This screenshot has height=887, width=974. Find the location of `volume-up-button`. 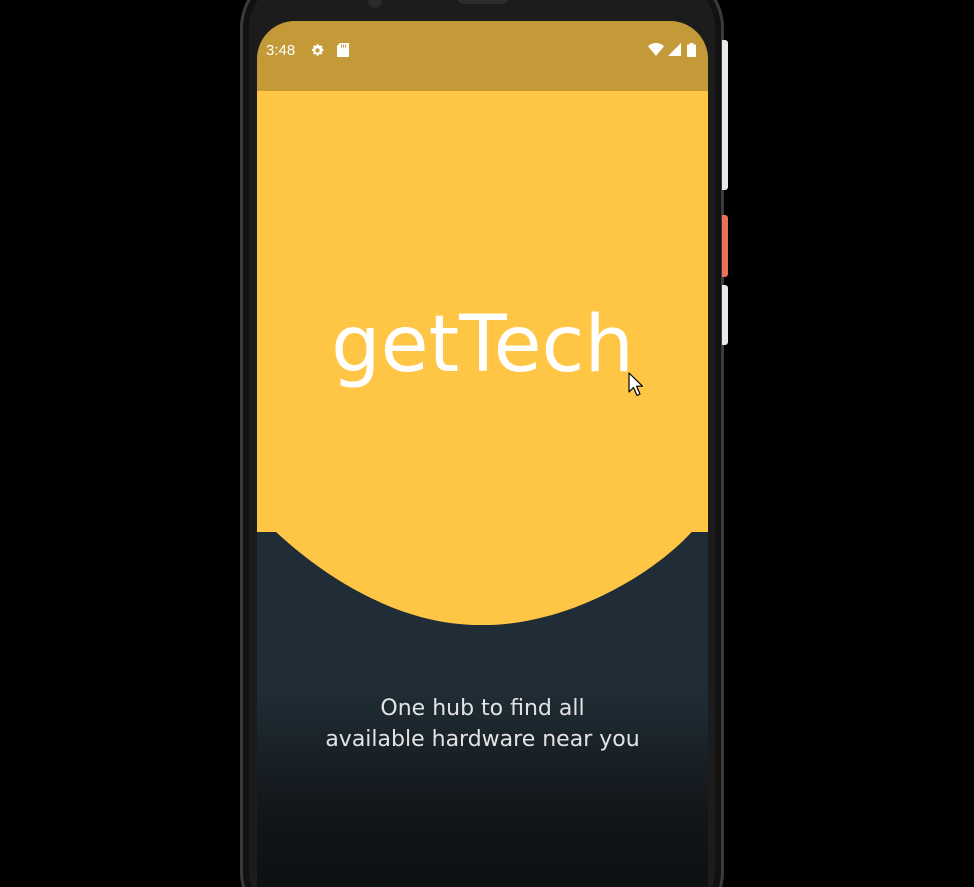

volume-up-button is located at coordinates (725, 246).